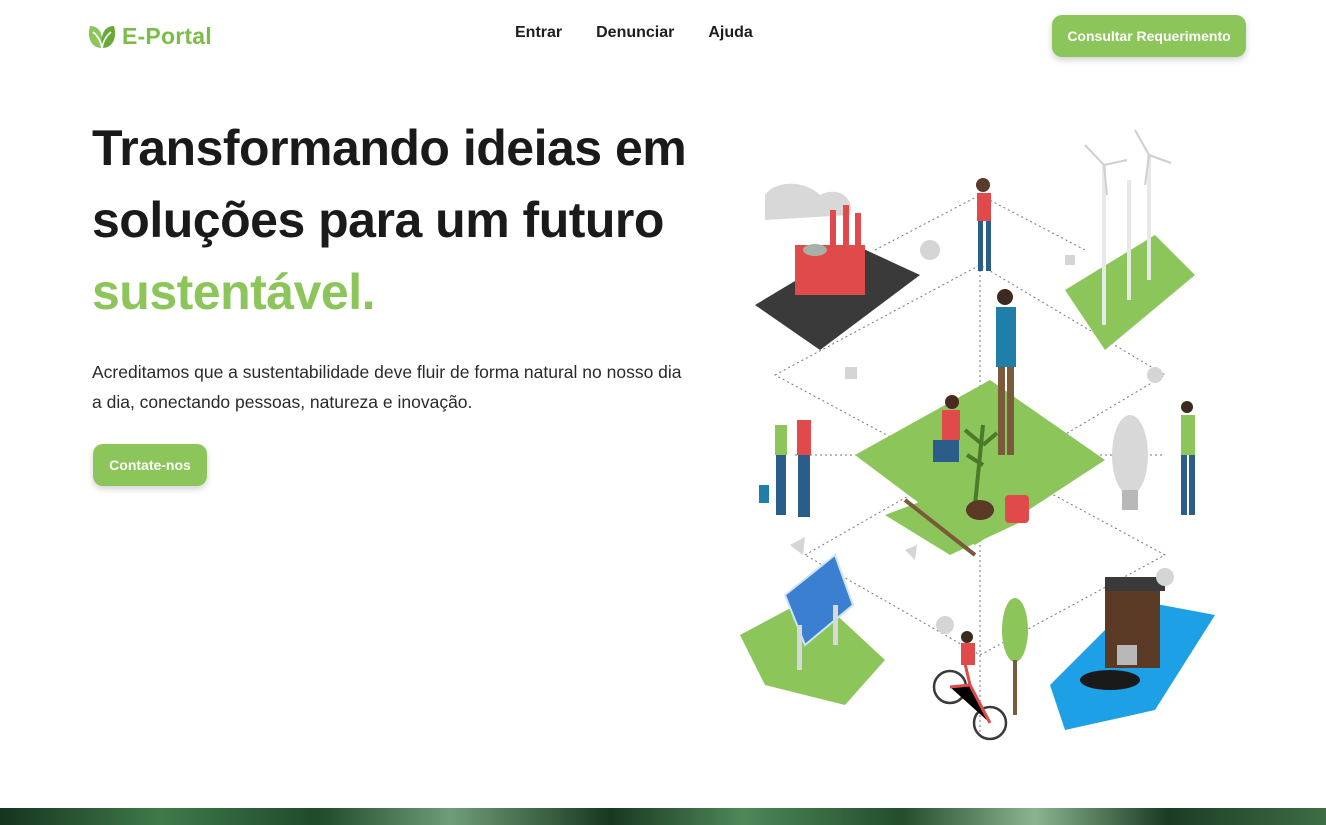  What do you see at coordinates (102, 37) in the screenshot?
I see `leaf-logo-icon` at bounding box center [102, 37].